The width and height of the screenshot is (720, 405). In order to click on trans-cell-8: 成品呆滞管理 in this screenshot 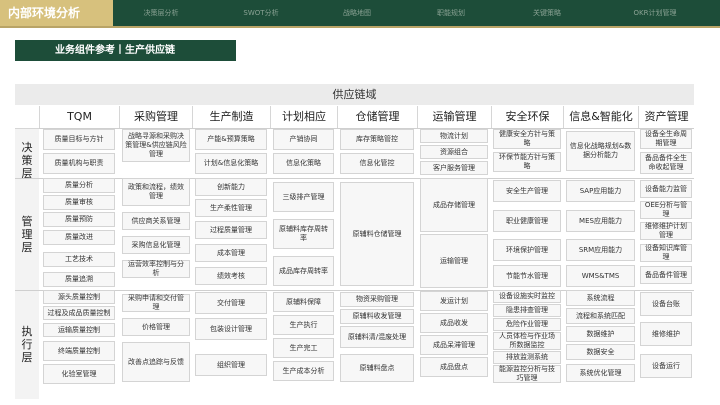, I will do `click(454, 345)`.